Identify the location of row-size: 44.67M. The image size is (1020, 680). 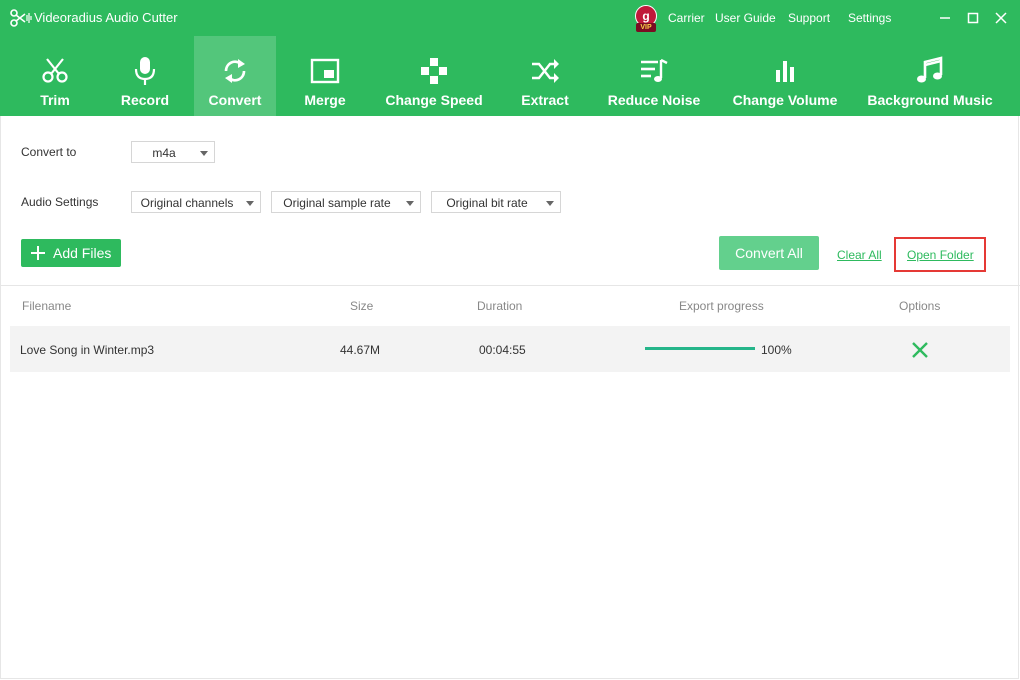
(360, 350).